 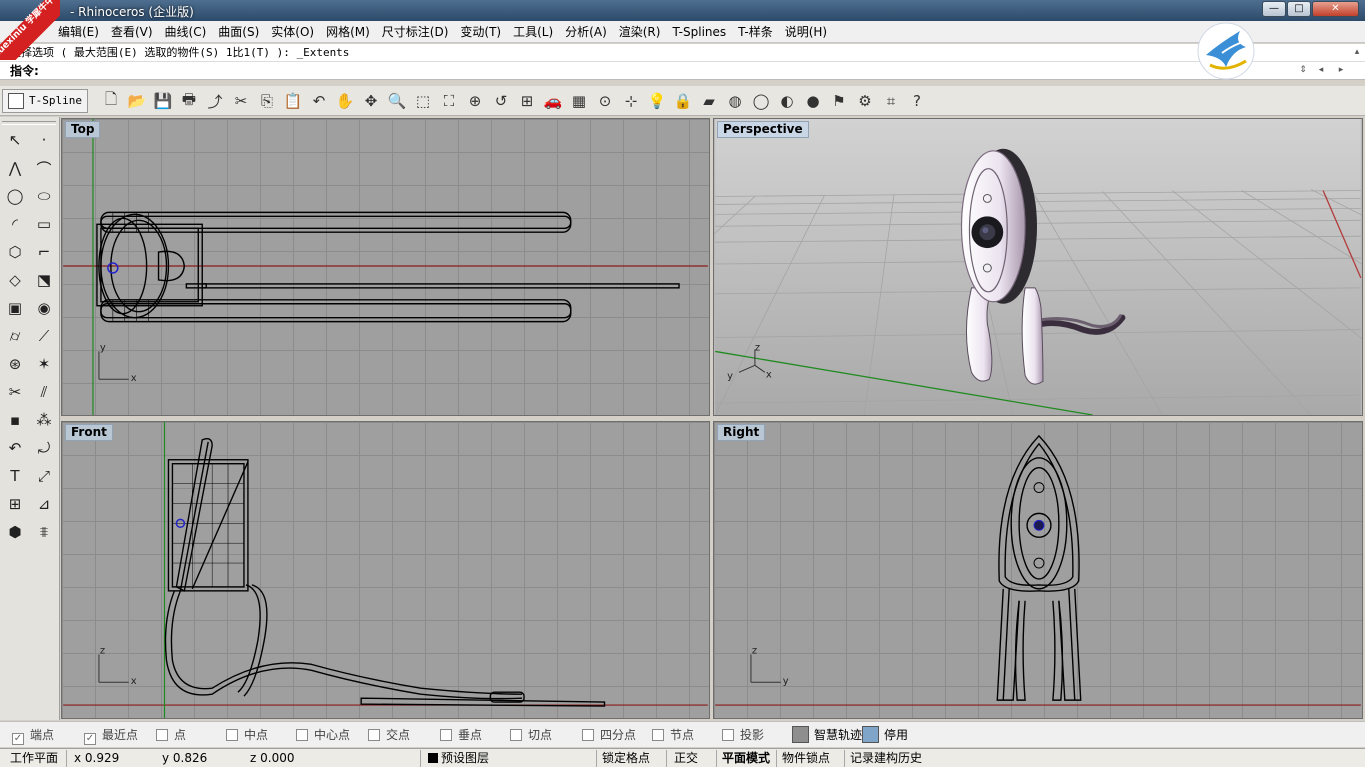 What do you see at coordinates (699, 32) in the screenshot?
I see `menu-item: T-Splines` at bounding box center [699, 32].